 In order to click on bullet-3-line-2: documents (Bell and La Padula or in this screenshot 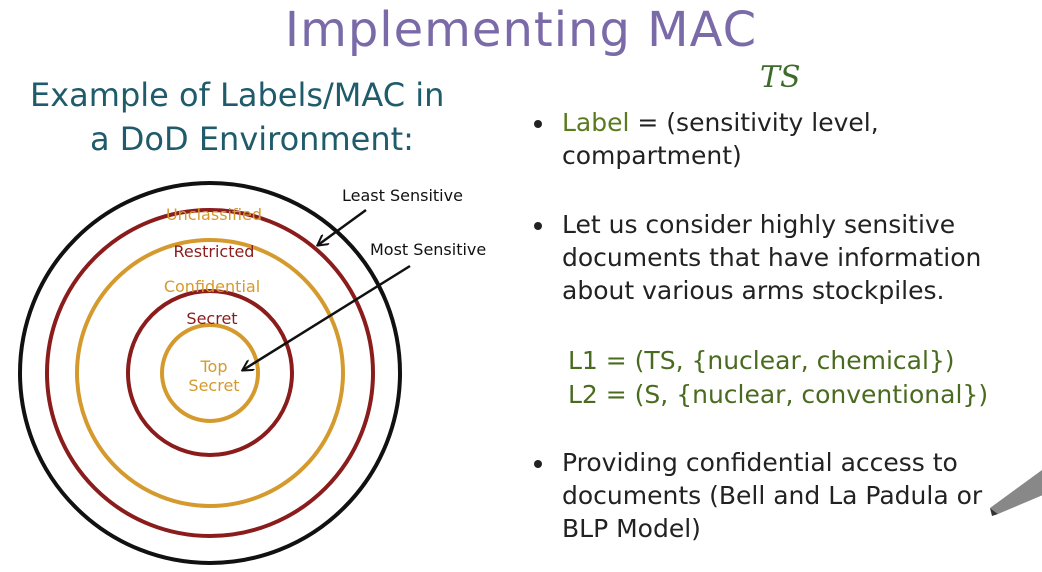, I will do `click(772, 495)`.